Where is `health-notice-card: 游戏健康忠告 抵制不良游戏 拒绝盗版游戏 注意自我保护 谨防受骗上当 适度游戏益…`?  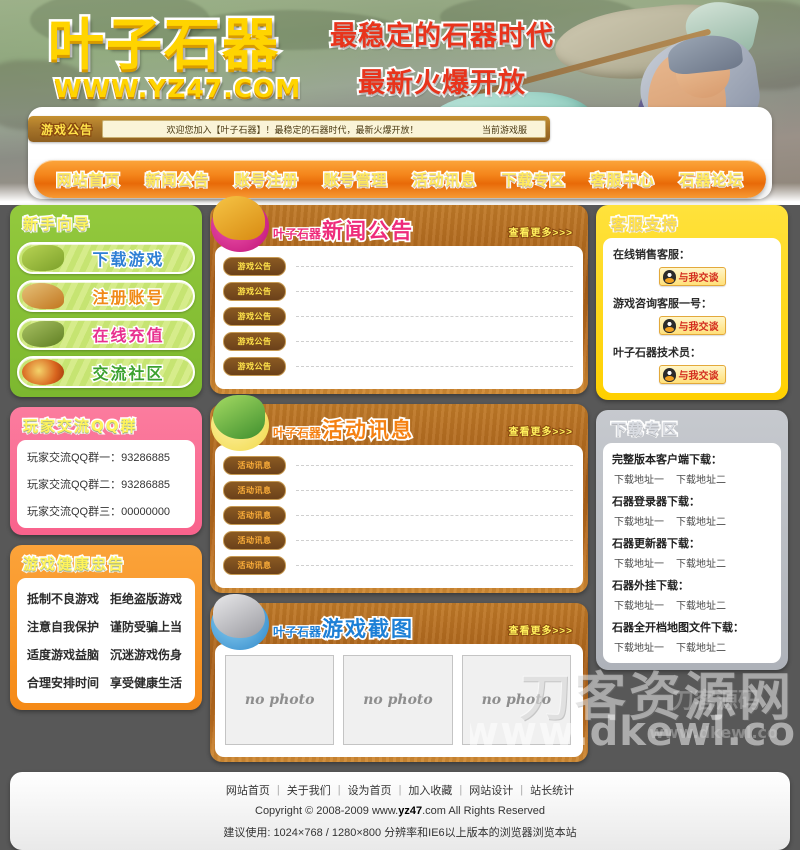 health-notice-card: 游戏健康忠告 抵制不良游戏 拒绝盗版游戏 注意自我保护 谨防受骗上当 适度游戏益… is located at coordinates (106, 627).